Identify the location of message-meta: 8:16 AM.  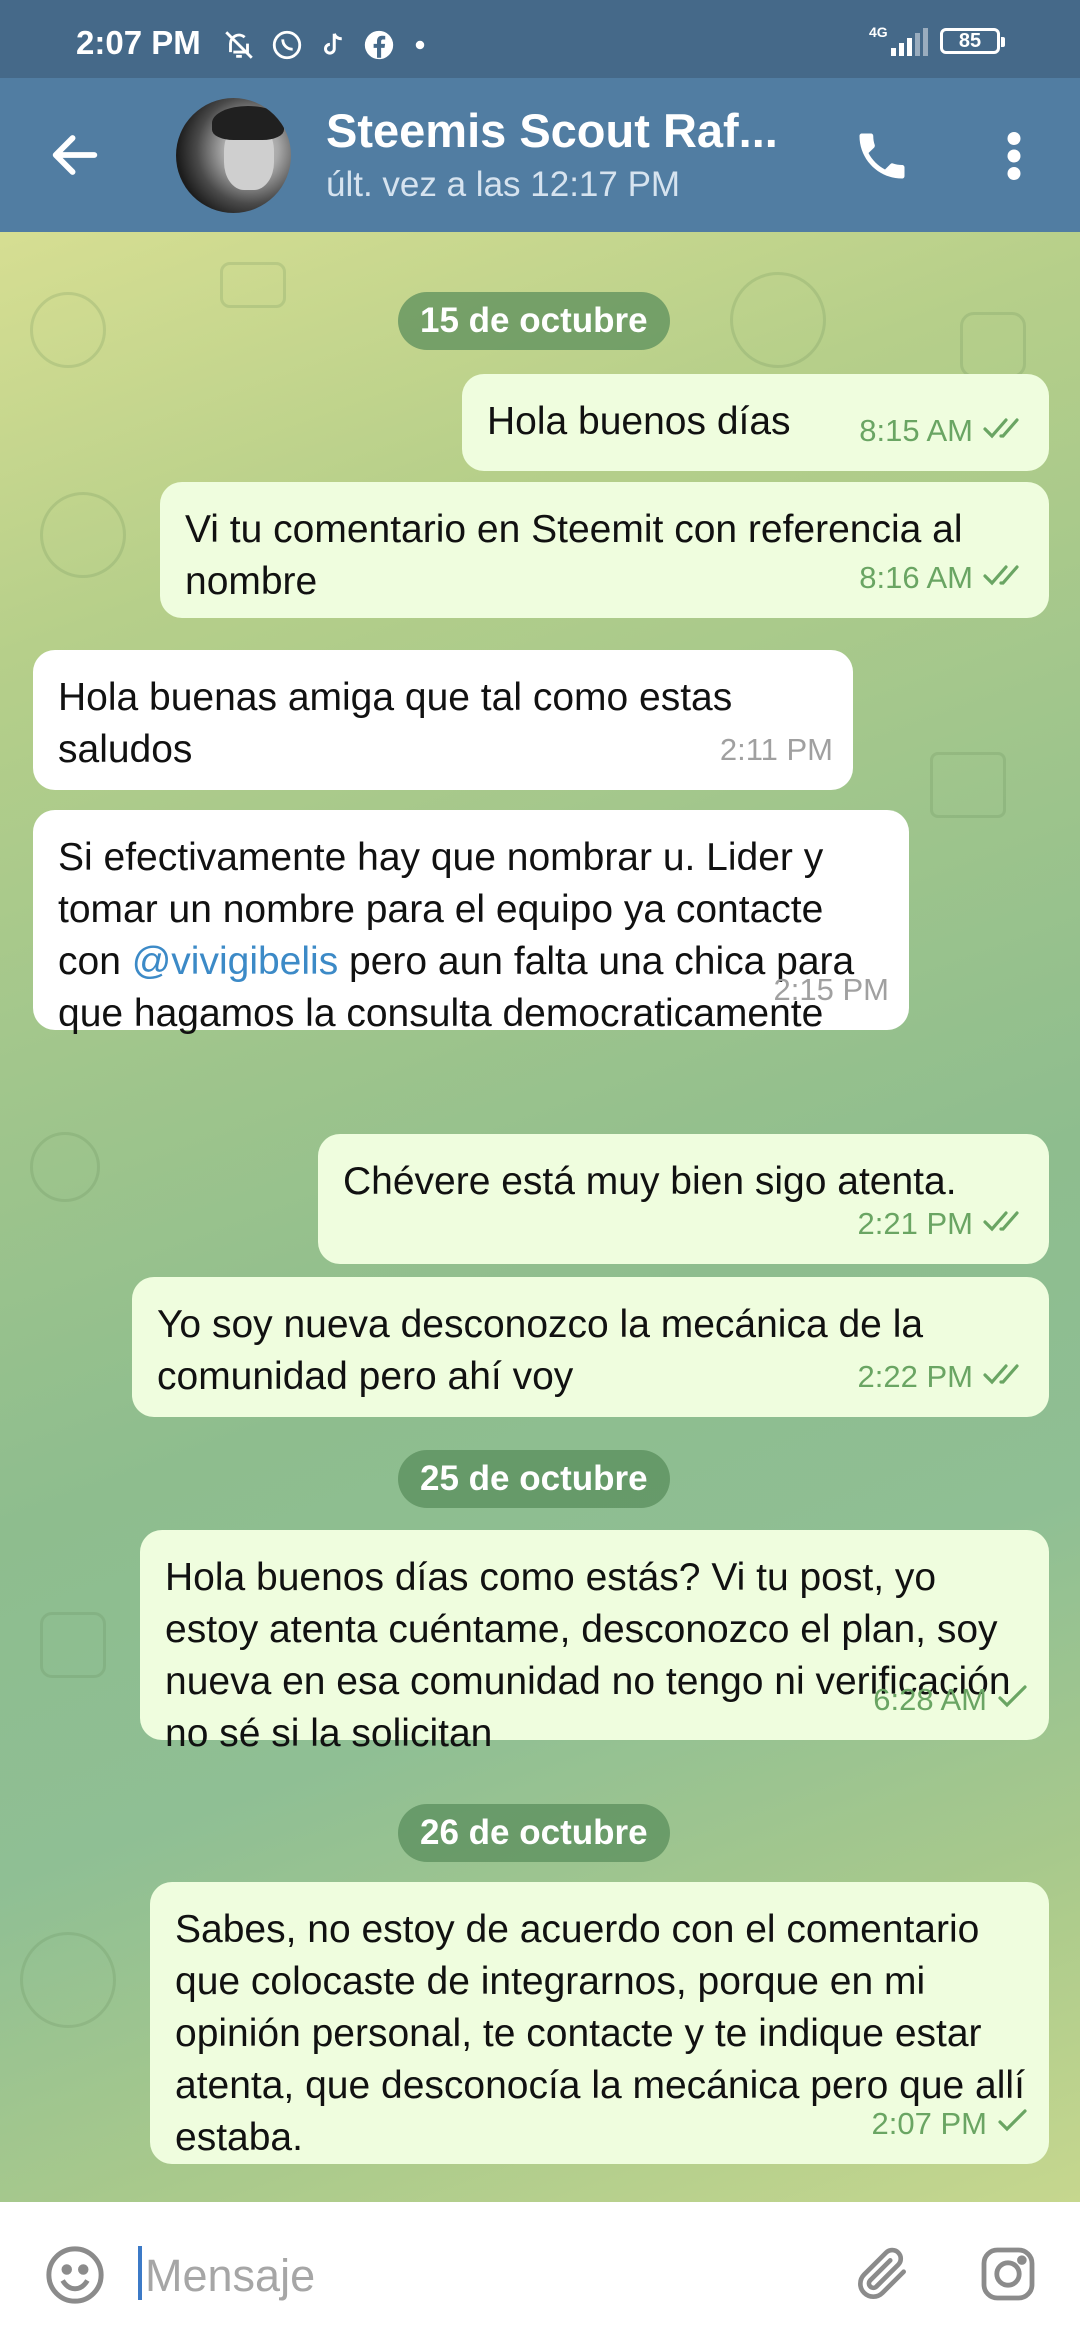
(944, 578).